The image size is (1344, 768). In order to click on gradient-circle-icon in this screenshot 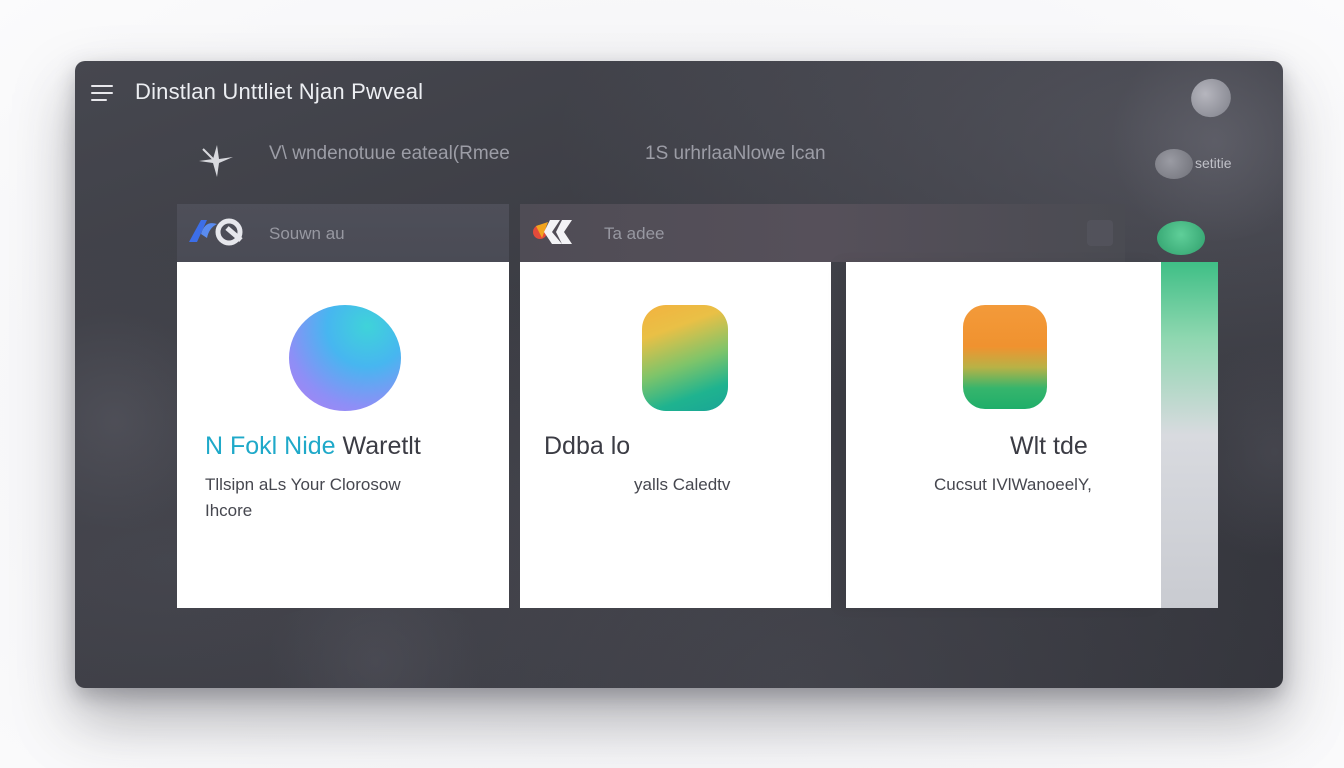, I will do `click(345, 358)`.